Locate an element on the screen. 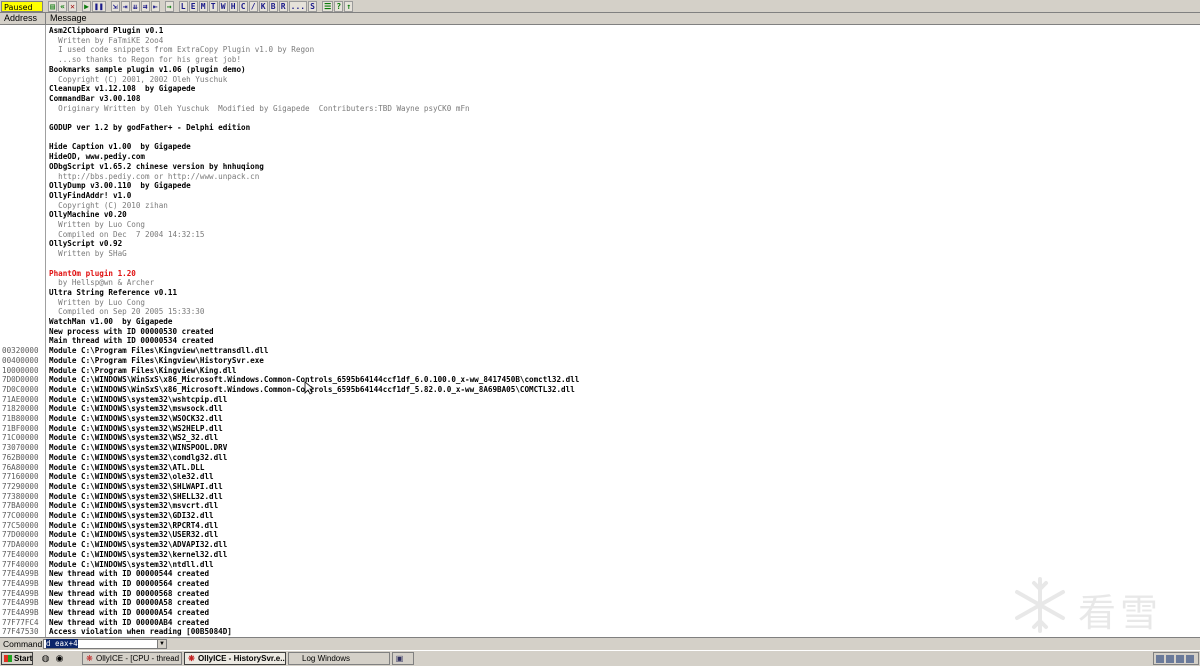 This screenshot has height=666, width=1200. log-row: Asm2Clipboard Plugin v0.1 is located at coordinates (600, 31).